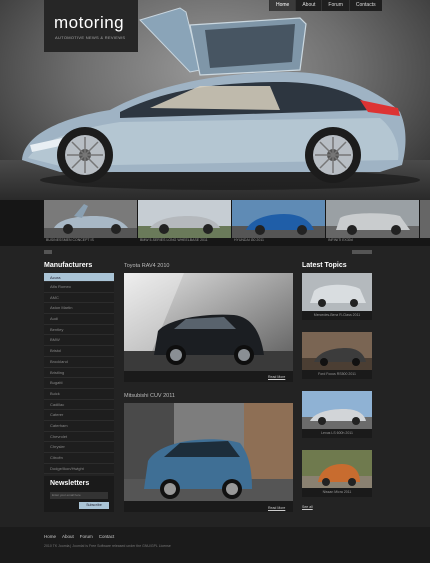  I want to click on manufacturer-item: BMW, so click(79, 341).